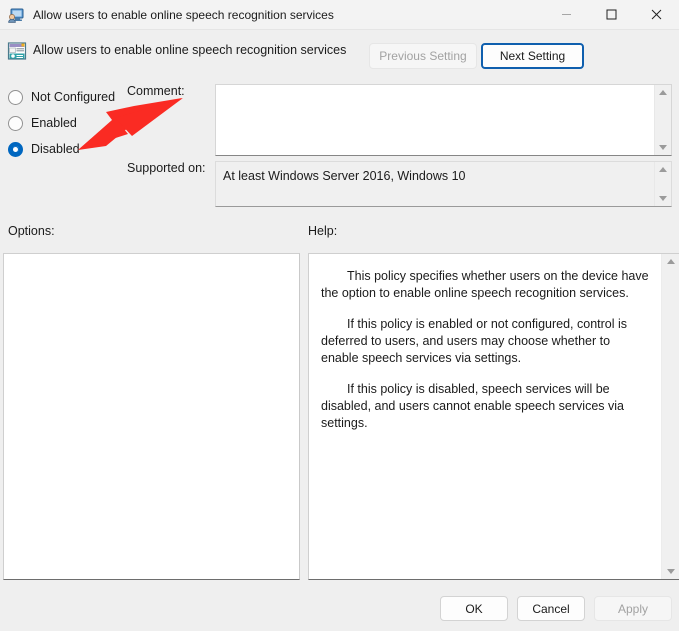 This screenshot has width=679, height=631. What do you see at coordinates (662, 184) in the screenshot?
I see `supported-on-scrollbar` at bounding box center [662, 184].